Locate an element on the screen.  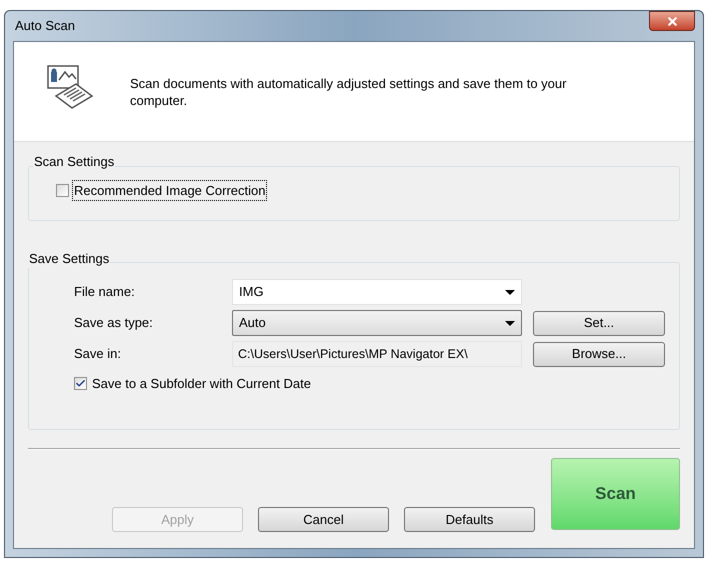
close-button is located at coordinates (672, 21).